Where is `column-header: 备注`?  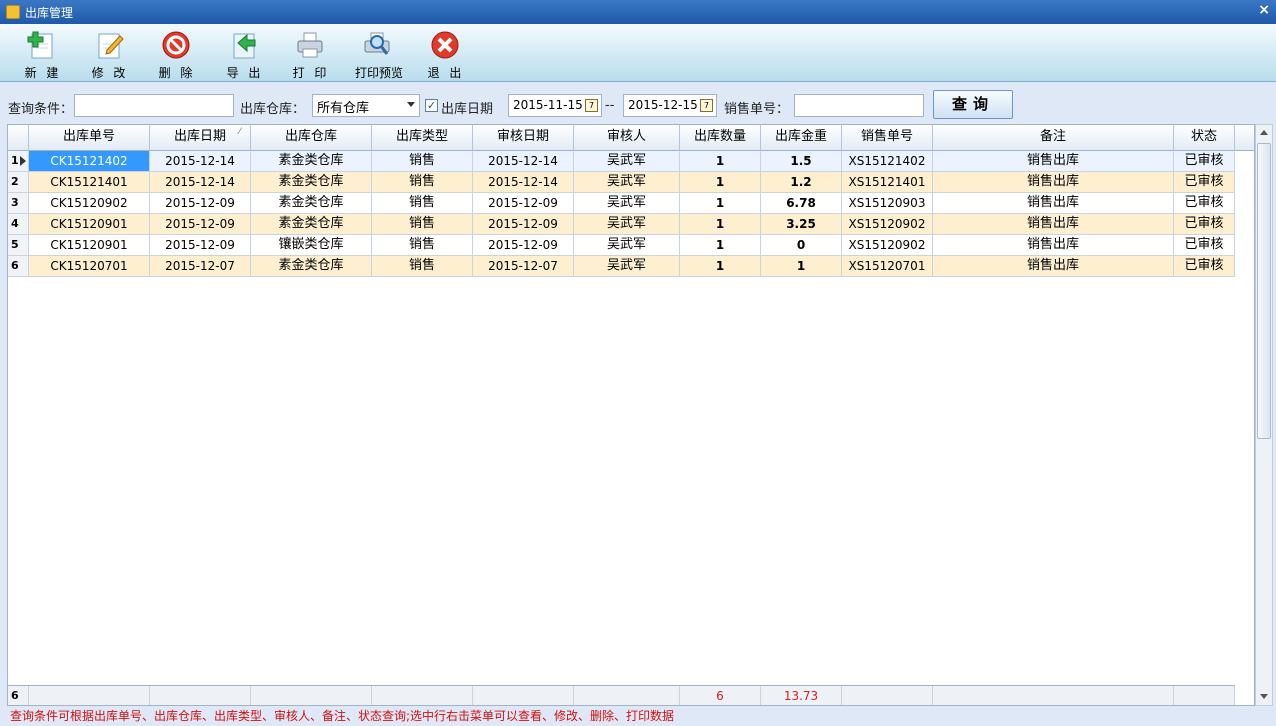
column-header: 备注 is located at coordinates (1053, 138).